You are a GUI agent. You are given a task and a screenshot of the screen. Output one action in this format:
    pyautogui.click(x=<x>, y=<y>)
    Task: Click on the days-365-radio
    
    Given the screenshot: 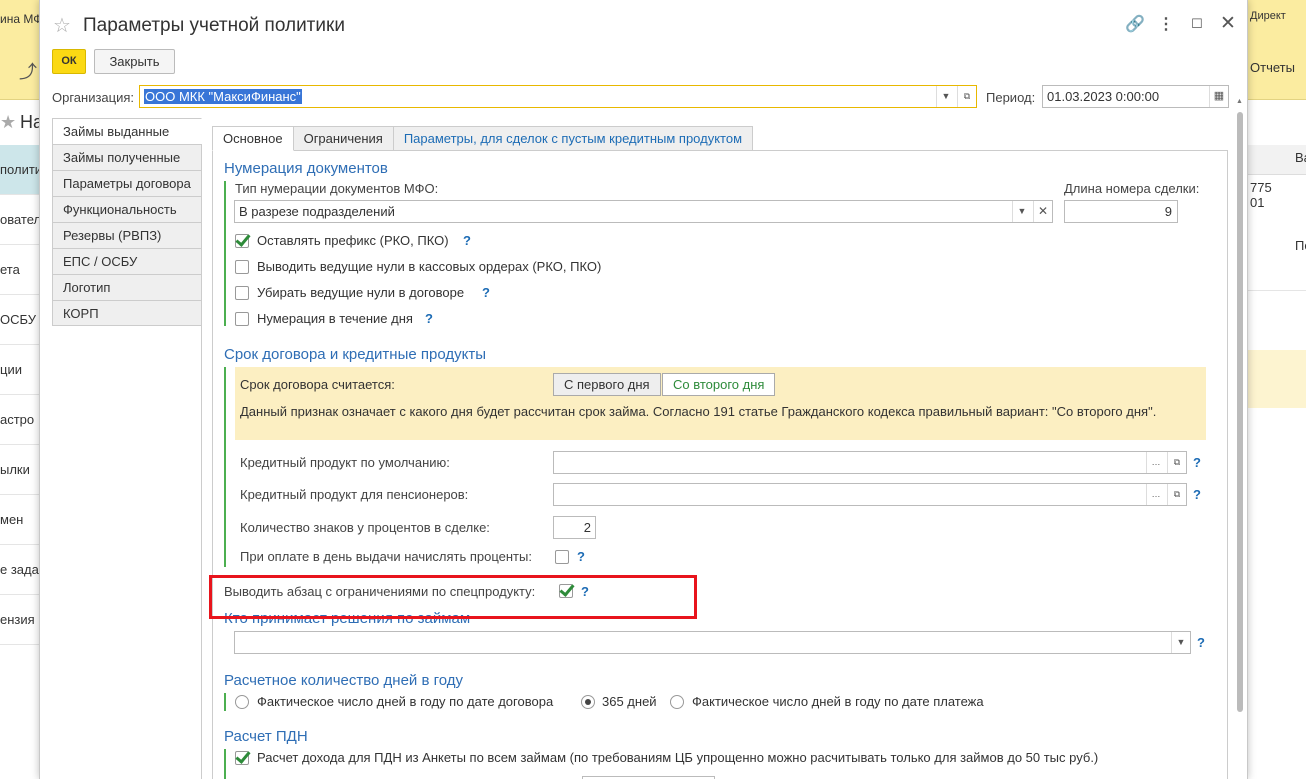 What is the action you would take?
    pyautogui.click(x=588, y=702)
    